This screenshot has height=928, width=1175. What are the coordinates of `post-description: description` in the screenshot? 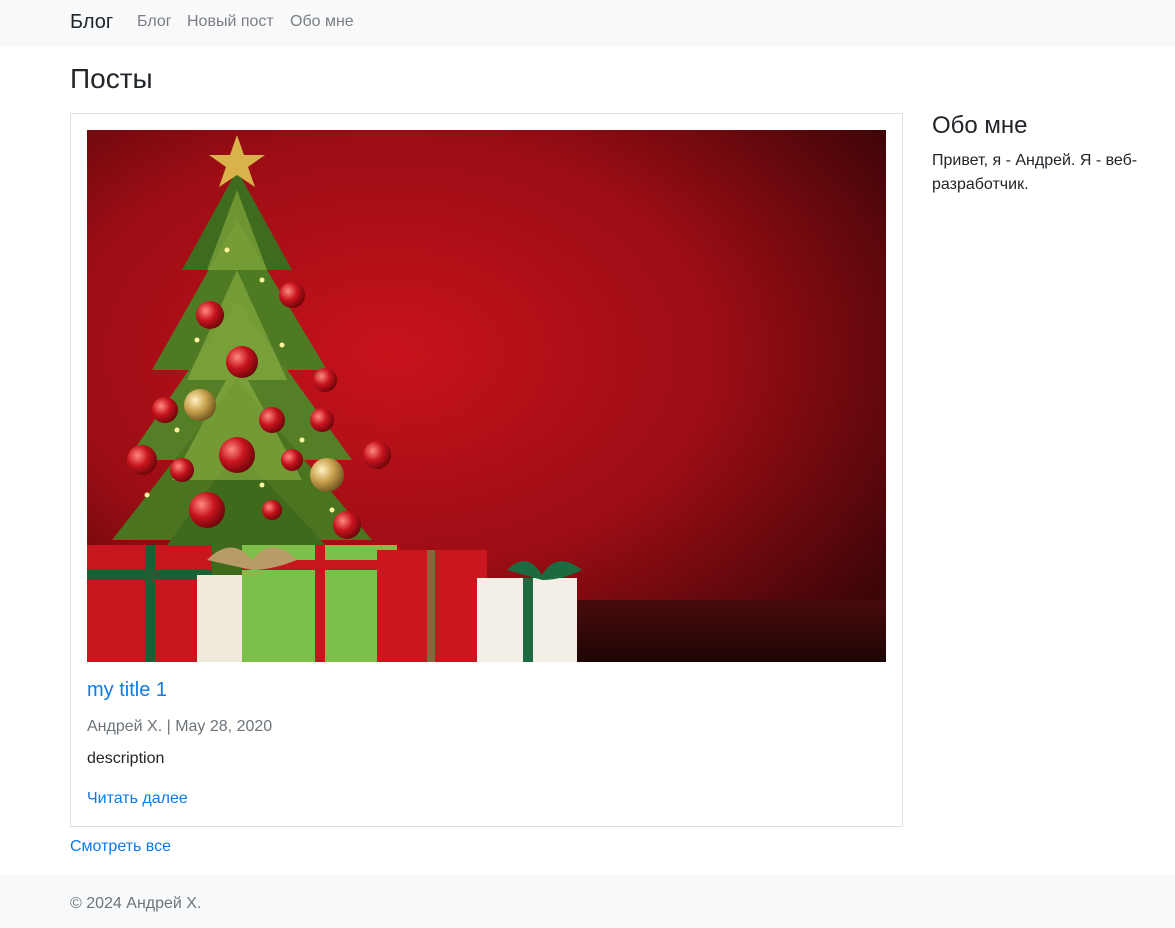 It's located at (126, 758).